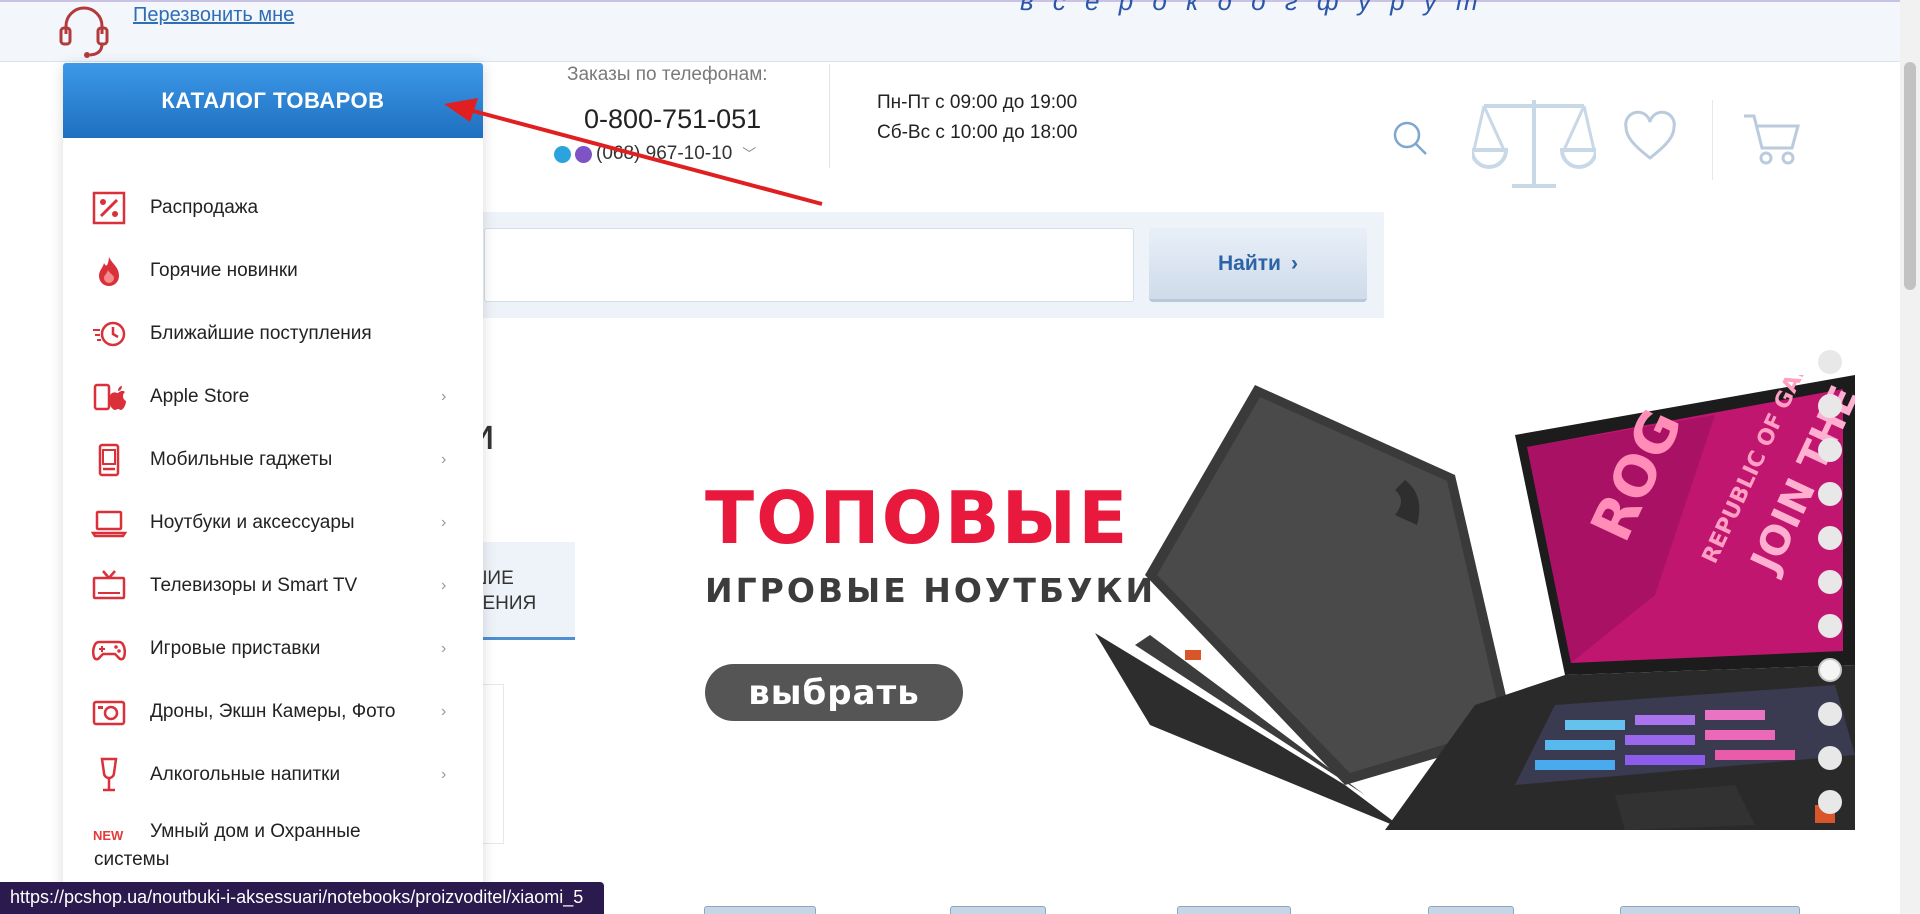  What do you see at coordinates (132, 859) in the screenshot?
I see `catalog-item-label-line2: системы` at bounding box center [132, 859].